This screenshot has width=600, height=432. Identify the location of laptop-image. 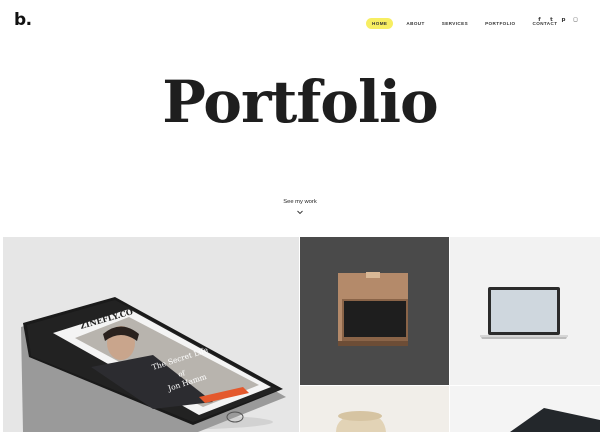
(524, 313).